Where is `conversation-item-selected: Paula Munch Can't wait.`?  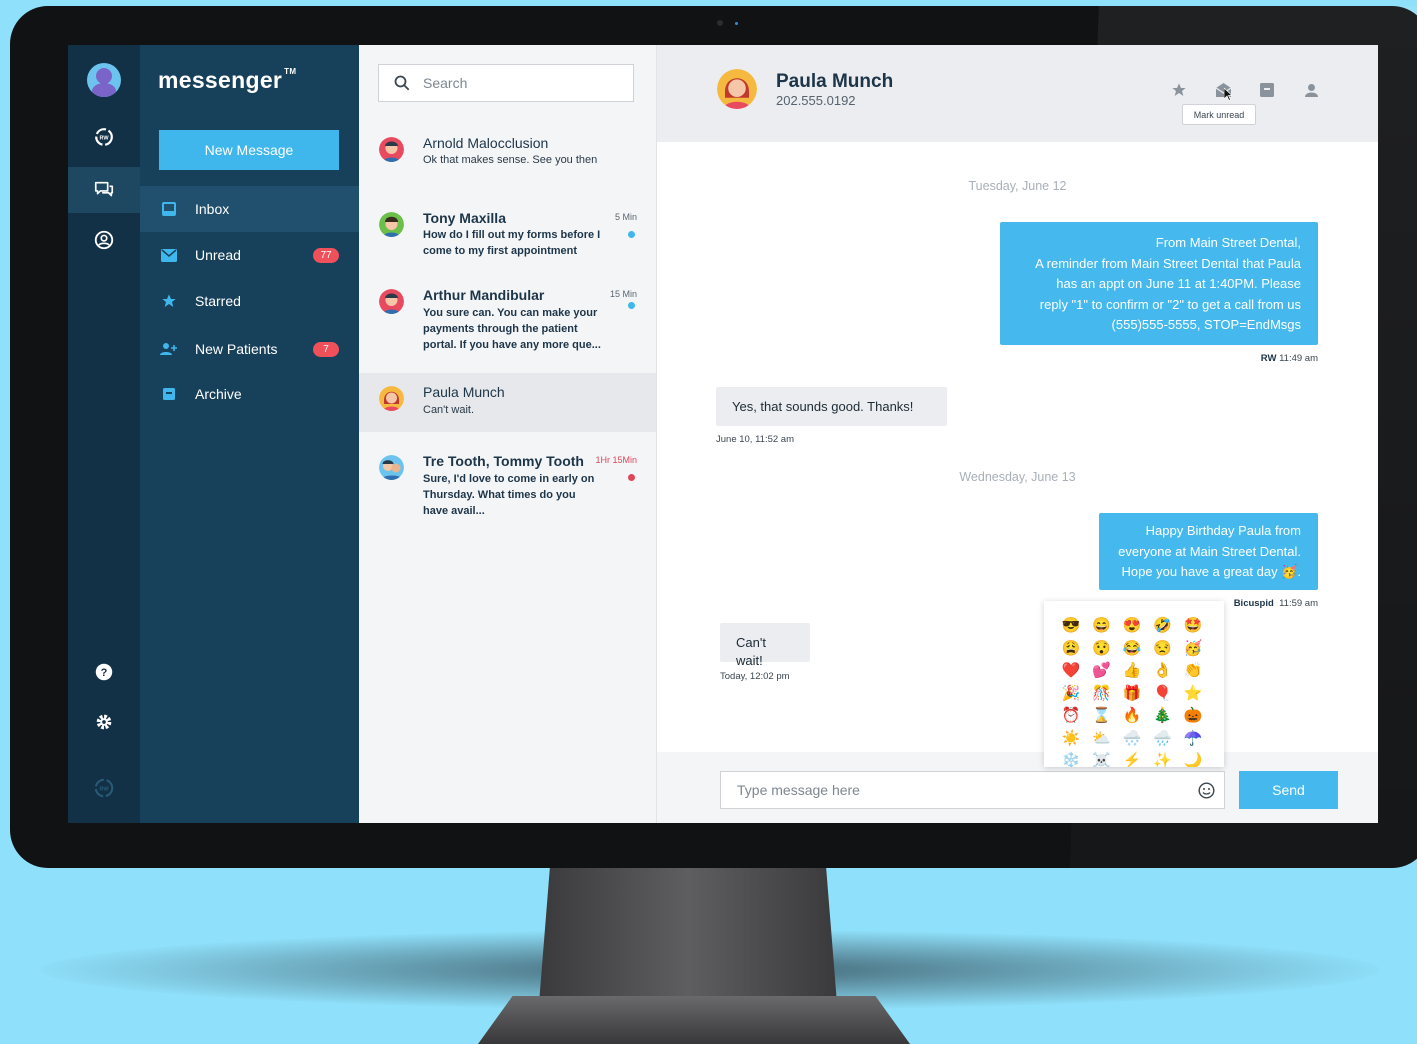 conversation-item-selected: Paula Munch Can't wait. is located at coordinates (507, 402).